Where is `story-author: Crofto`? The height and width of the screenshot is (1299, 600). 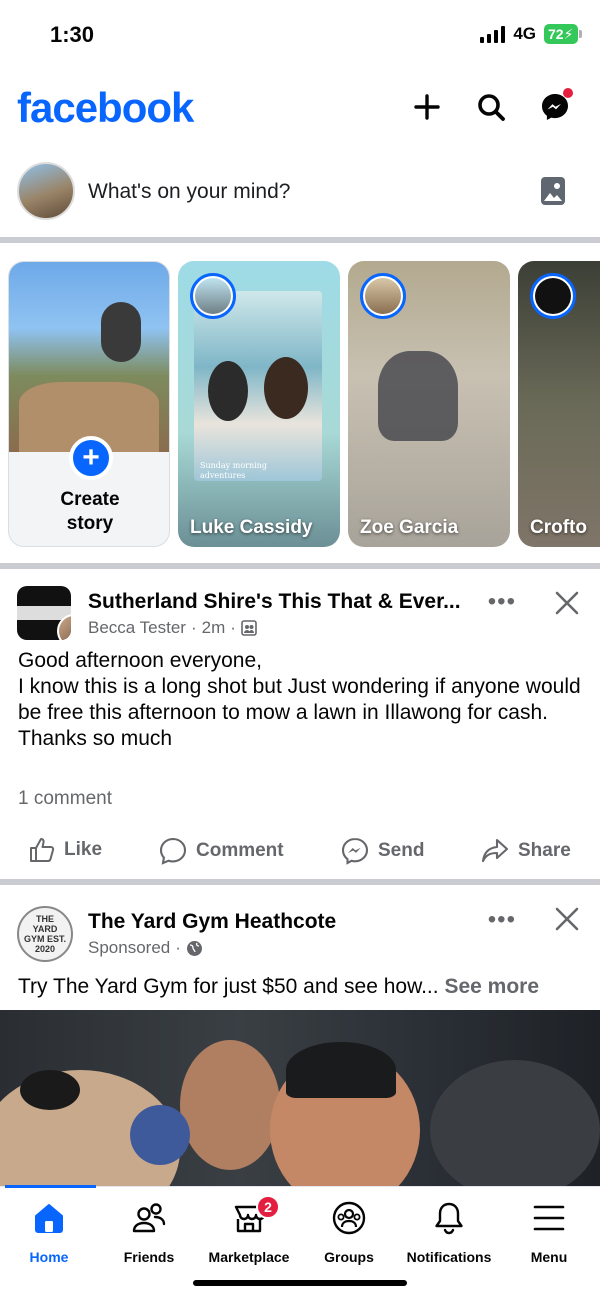 story-author: Crofto is located at coordinates (558, 527).